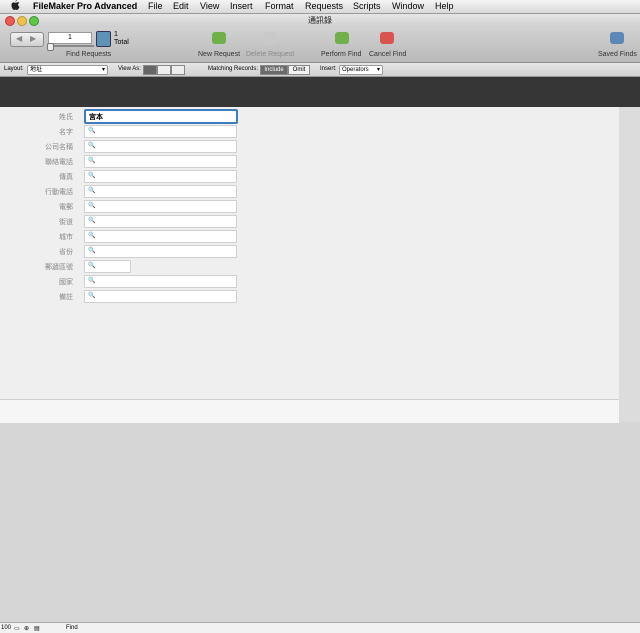 This screenshot has width=640, height=633. Describe the element at coordinates (320, 92) in the screenshot. I see `layout-header` at that location.